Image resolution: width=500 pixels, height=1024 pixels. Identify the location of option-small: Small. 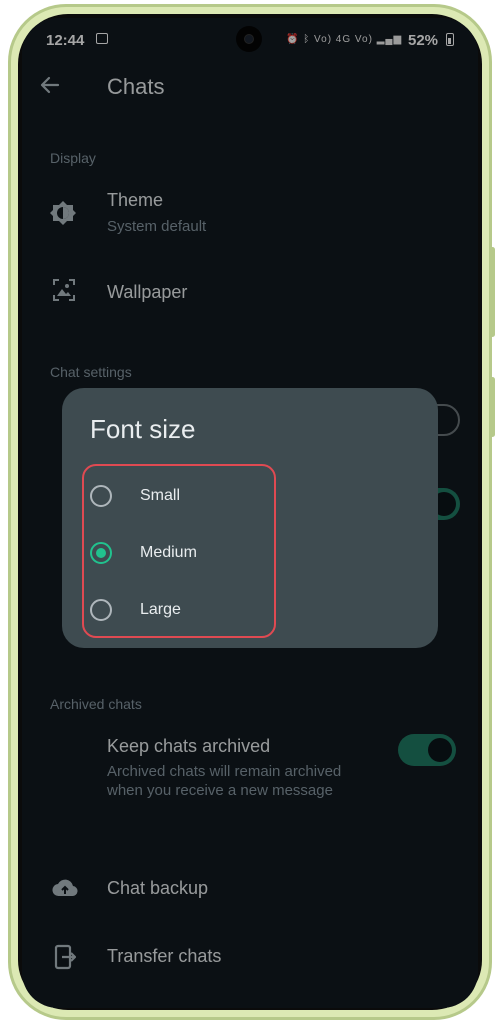
(180, 496).